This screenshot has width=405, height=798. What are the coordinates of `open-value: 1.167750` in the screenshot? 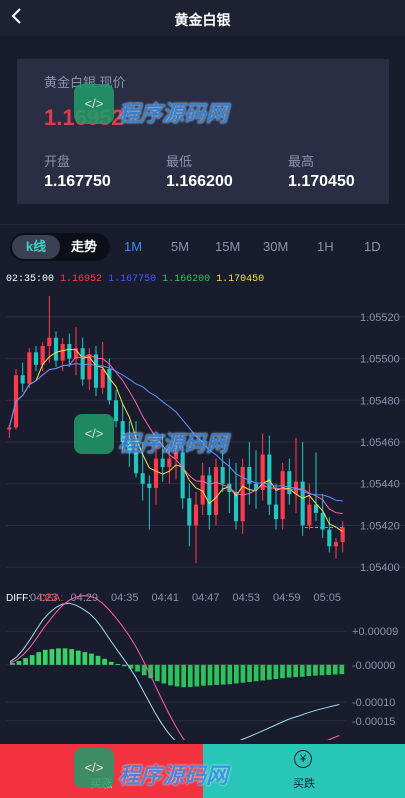 It's located at (77, 181).